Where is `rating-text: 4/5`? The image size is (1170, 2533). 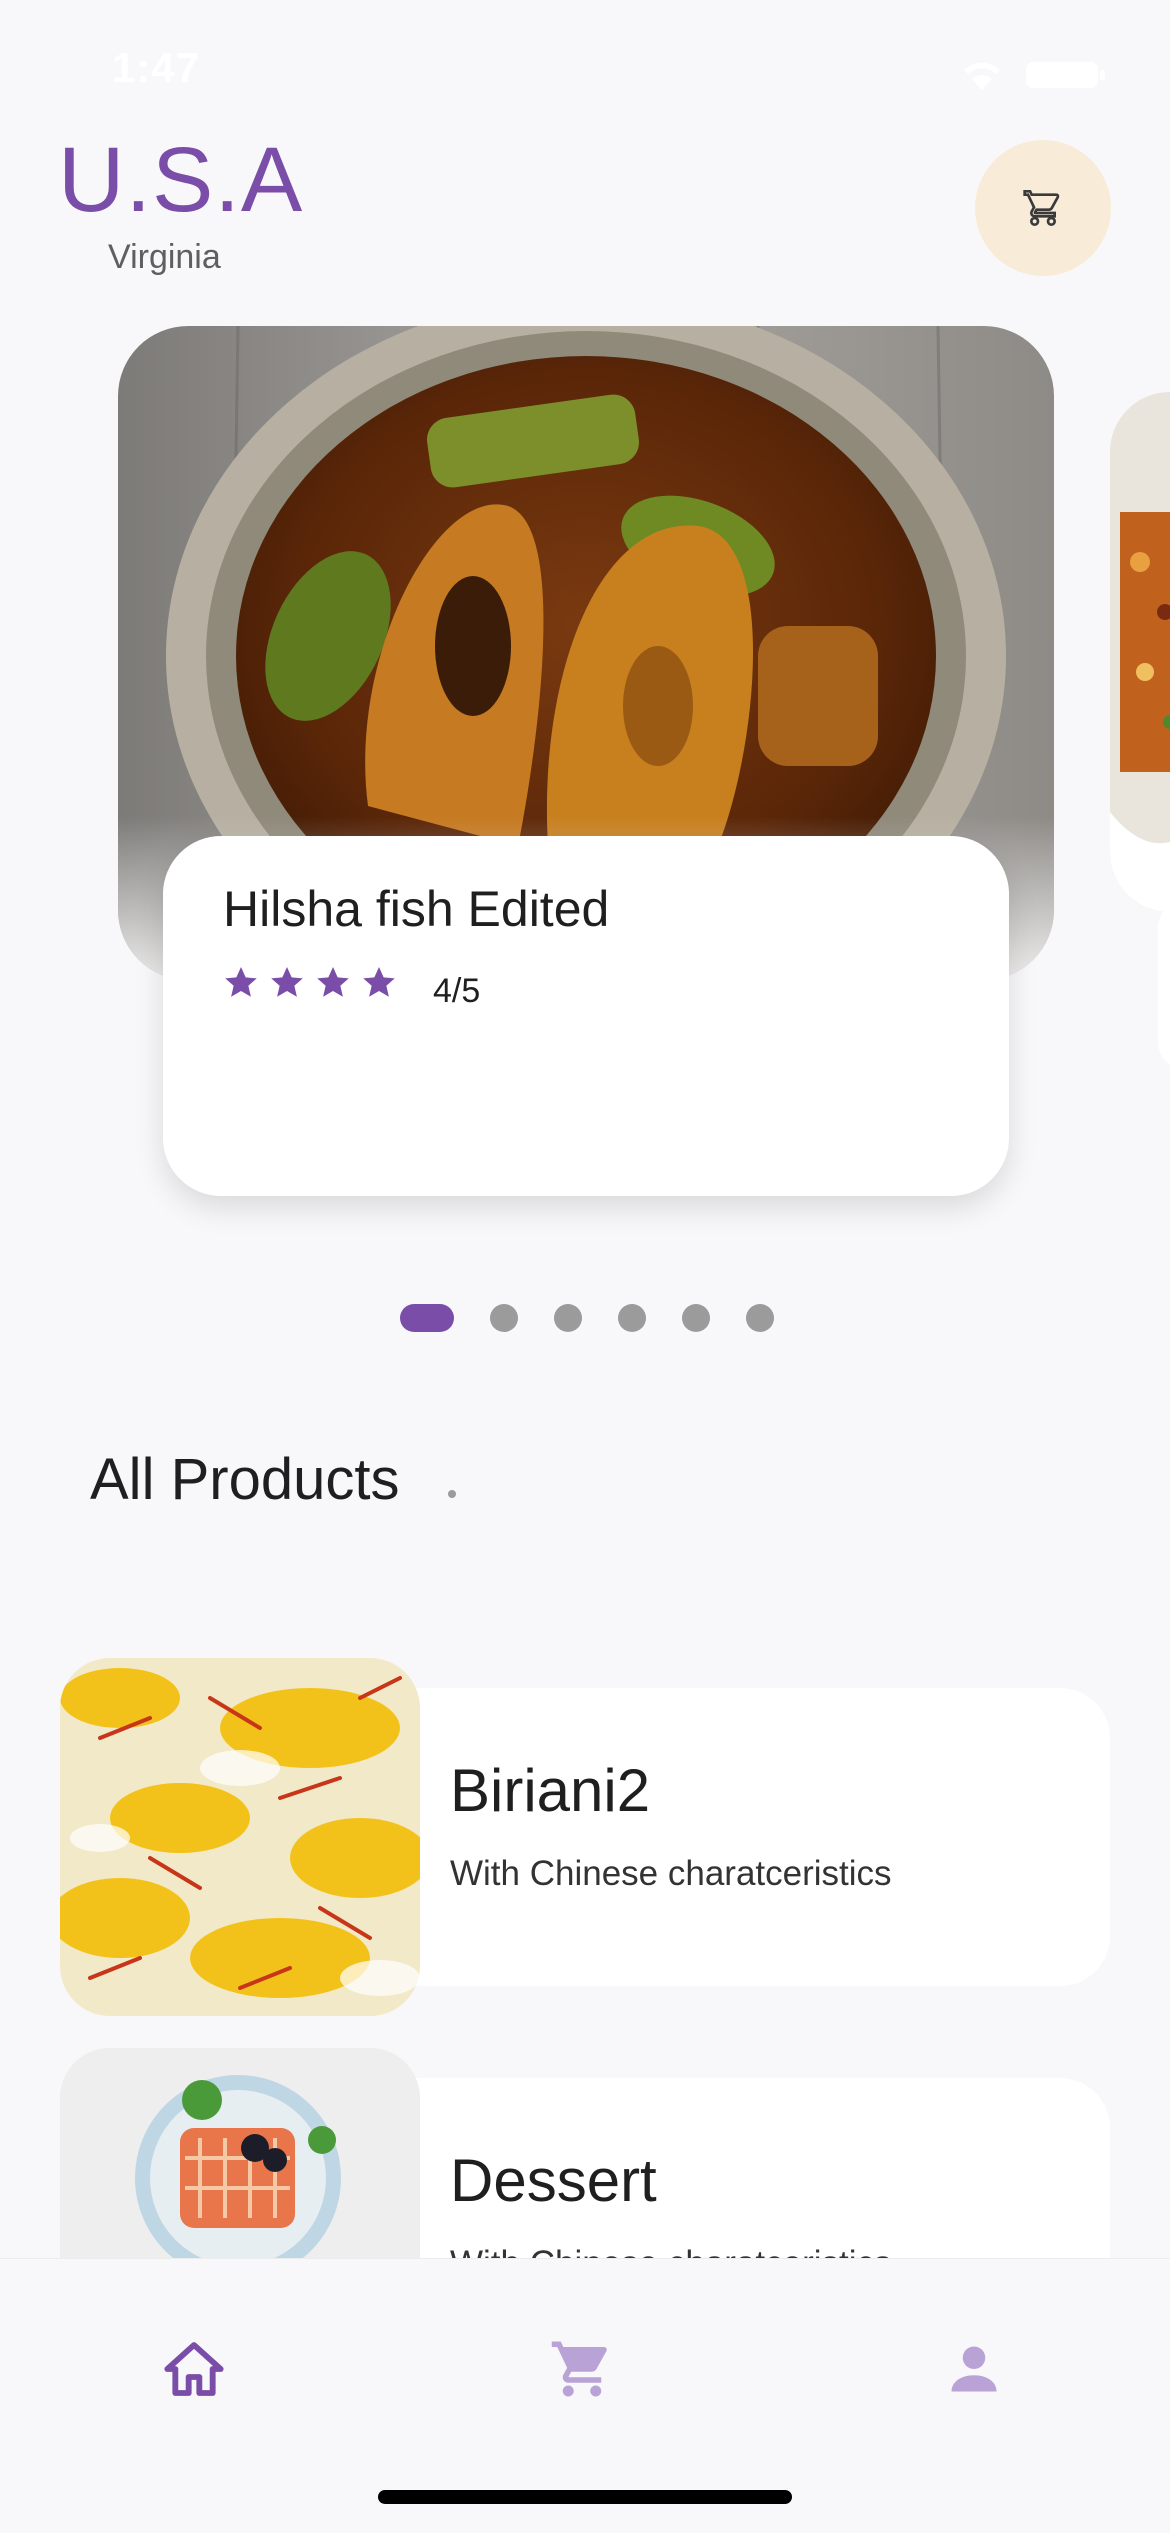
rating-text: 4/5 is located at coordinates (457, 991).